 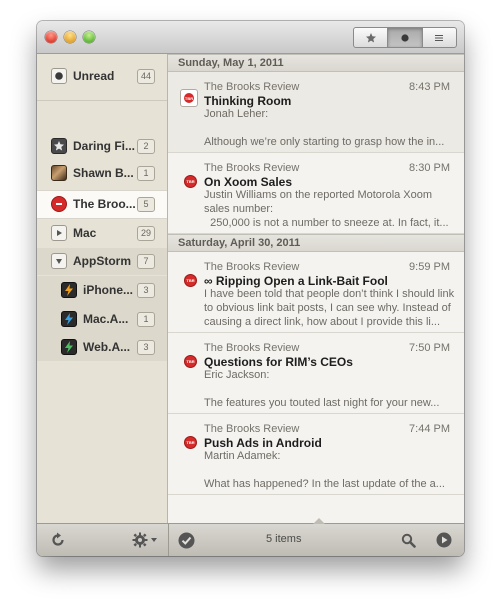 I want to click on article-time: 7:50 PM, so click(x=429, y=348).